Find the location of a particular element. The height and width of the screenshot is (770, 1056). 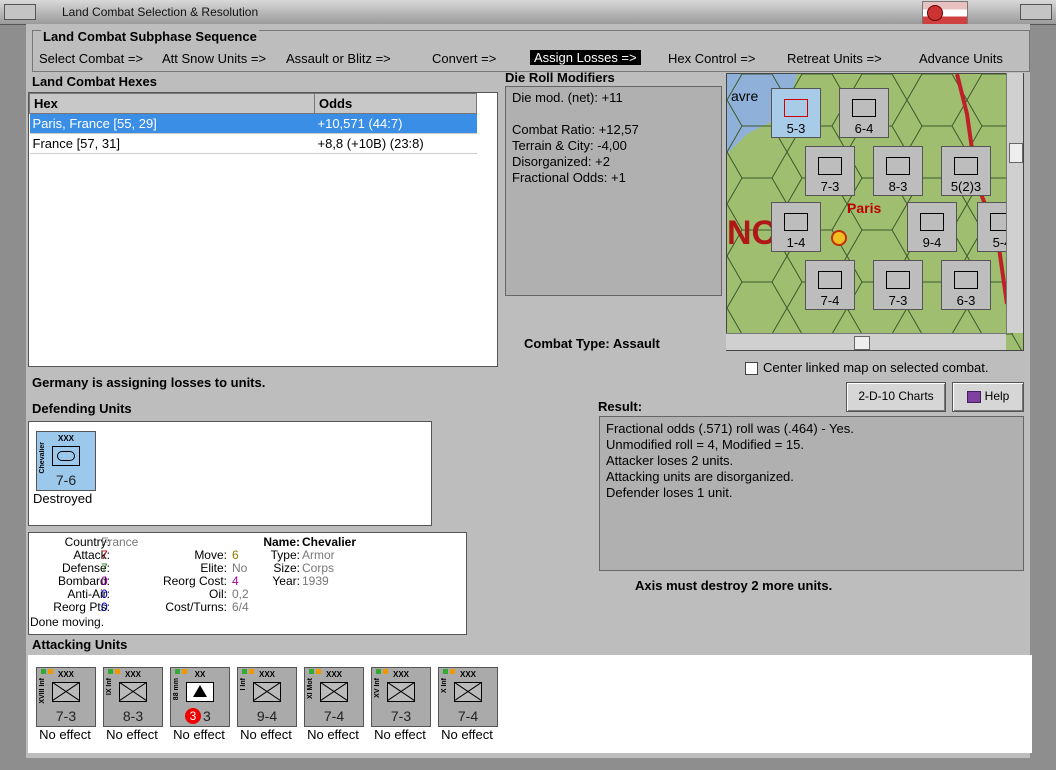

hex-cell: France [57, 31] is located at coordinates (172, 143).